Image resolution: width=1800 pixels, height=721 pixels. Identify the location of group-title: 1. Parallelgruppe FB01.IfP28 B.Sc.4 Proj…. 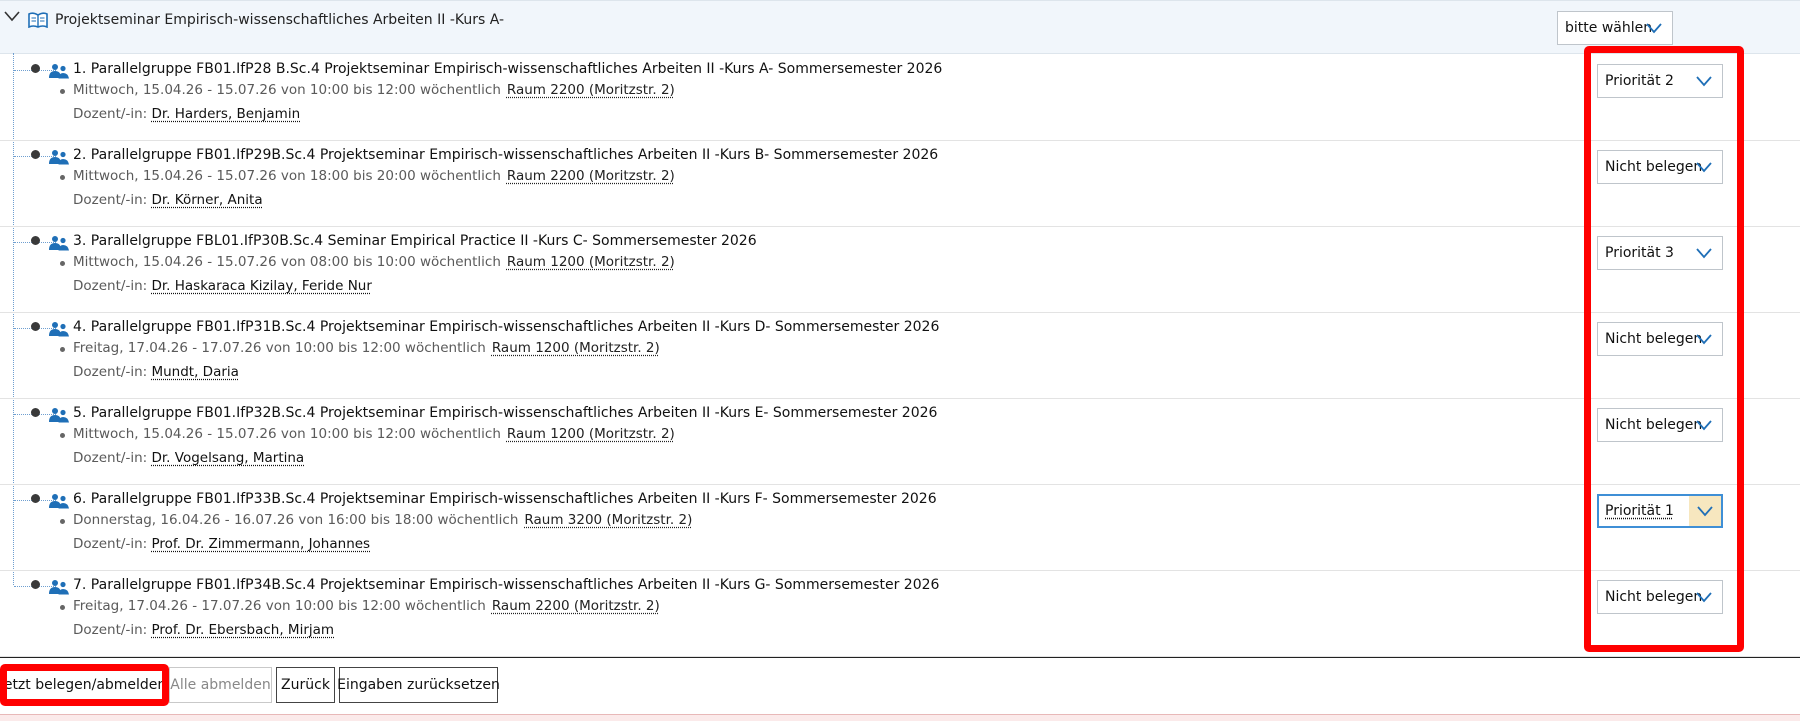
(507, 69).